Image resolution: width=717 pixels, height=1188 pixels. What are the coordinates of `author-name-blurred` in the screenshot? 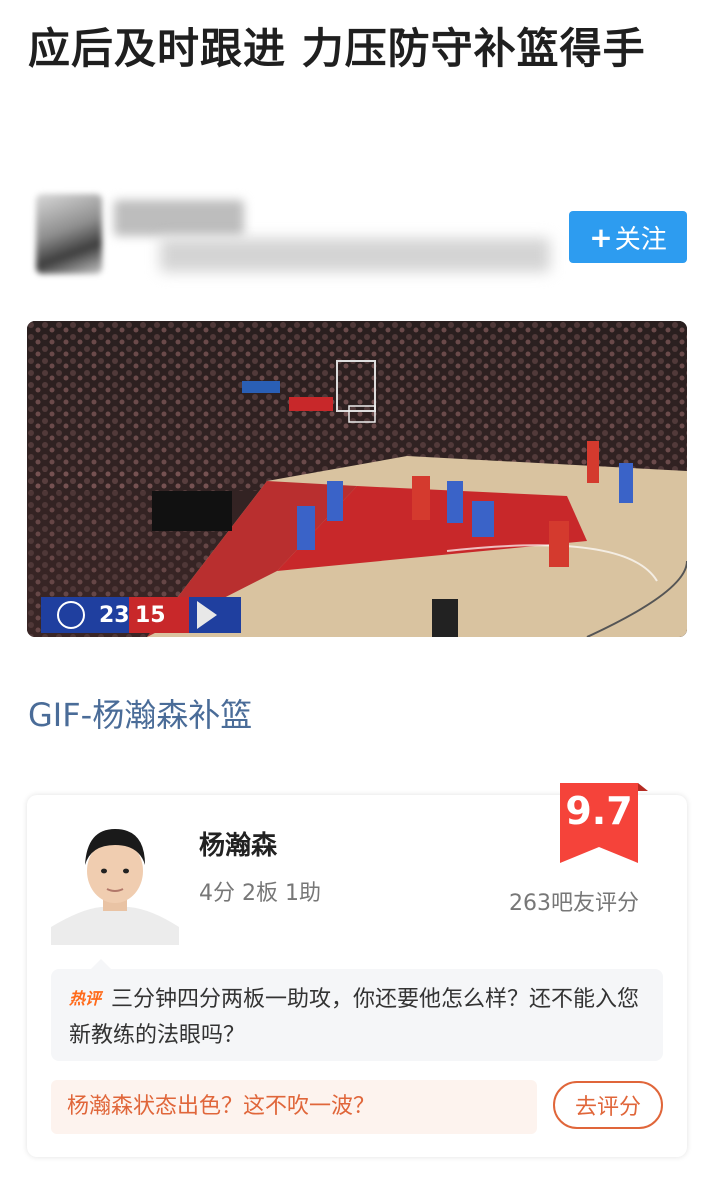 It's located at (179, 218).